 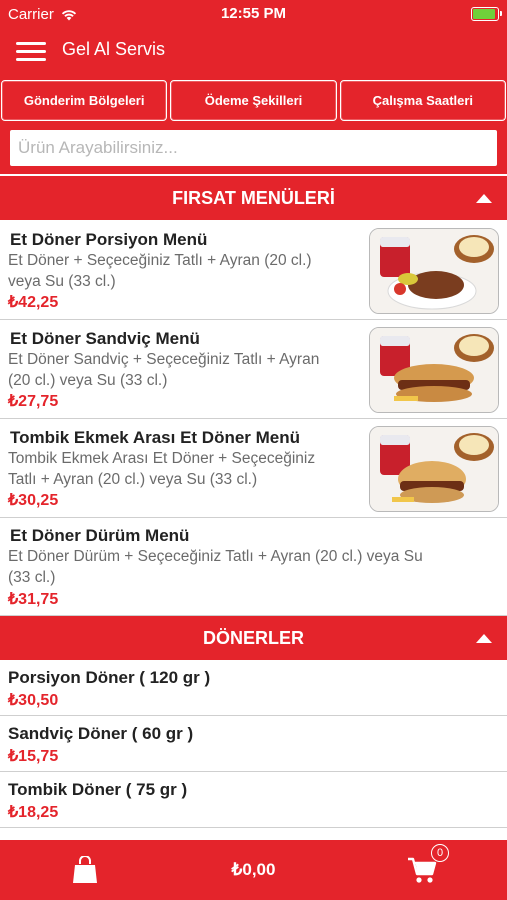 I want to click on tab-delivery-areas: Gönderim Bölgeleri, so click(x=84, y=100).